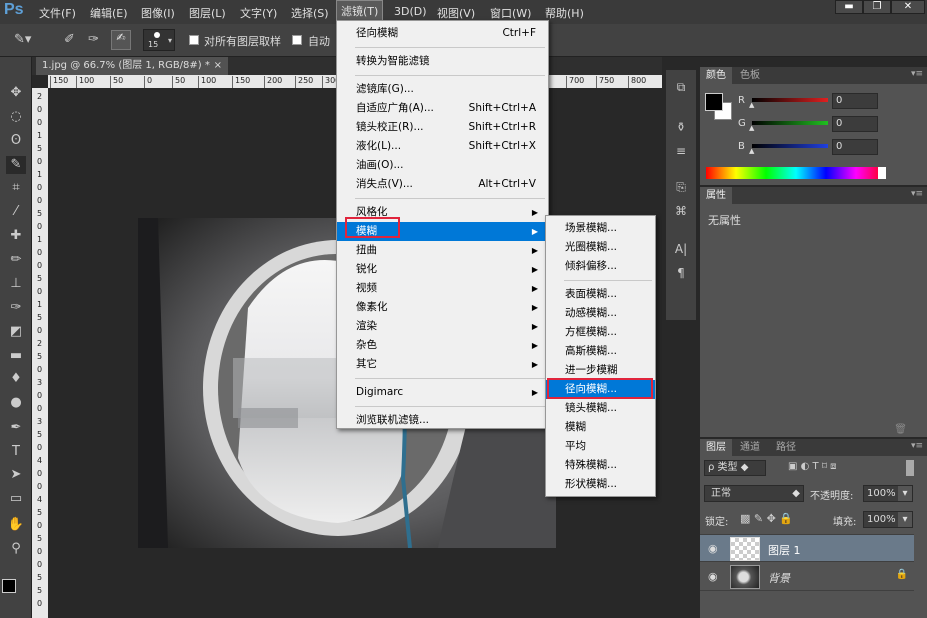 This screenshot has height=618, width=927. Describe the element at coordinates (849, 7) in the screenshot. I see `minimize-button: ▬` at that location.